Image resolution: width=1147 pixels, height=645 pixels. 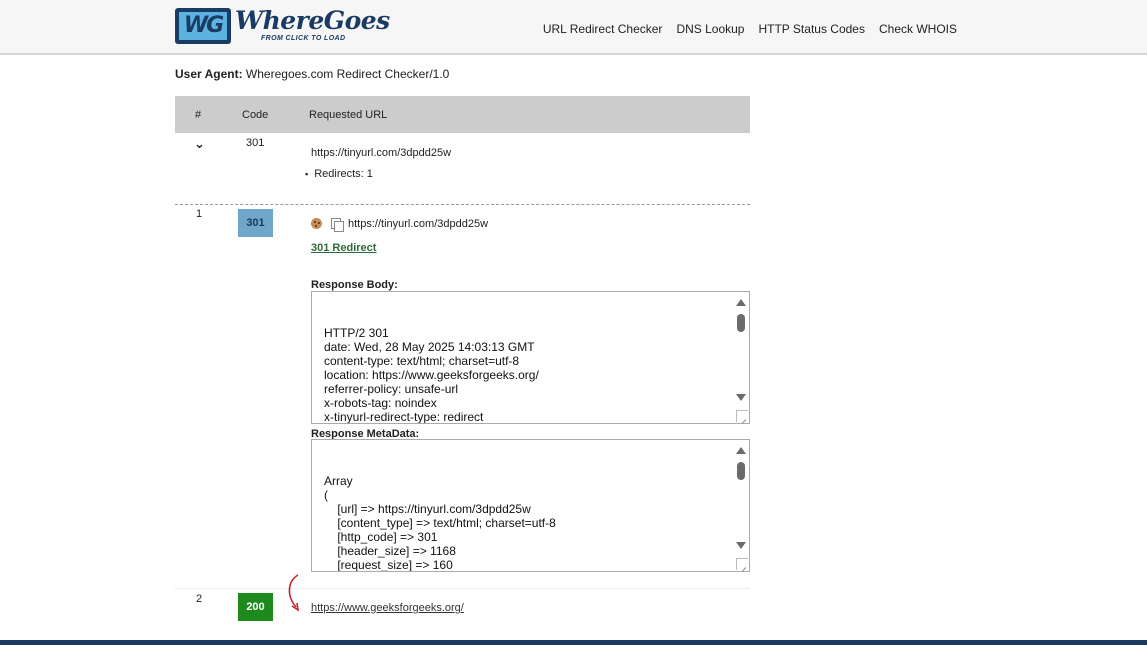 I want to click on nav-http-status-codes: HTTP Status Codes, so click(x=811, y=29).